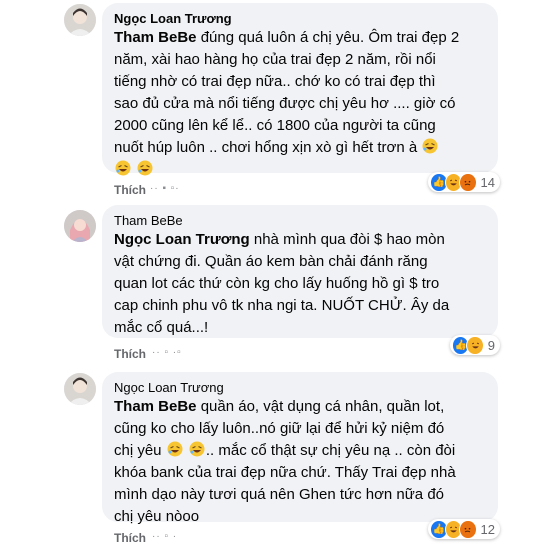 The width and height of the screenshot is (548, 549). Describe the element at coordinates (167, 352) in the screenshot. I see `action-links-blurred: ·· ▫ ·▫` at that location.